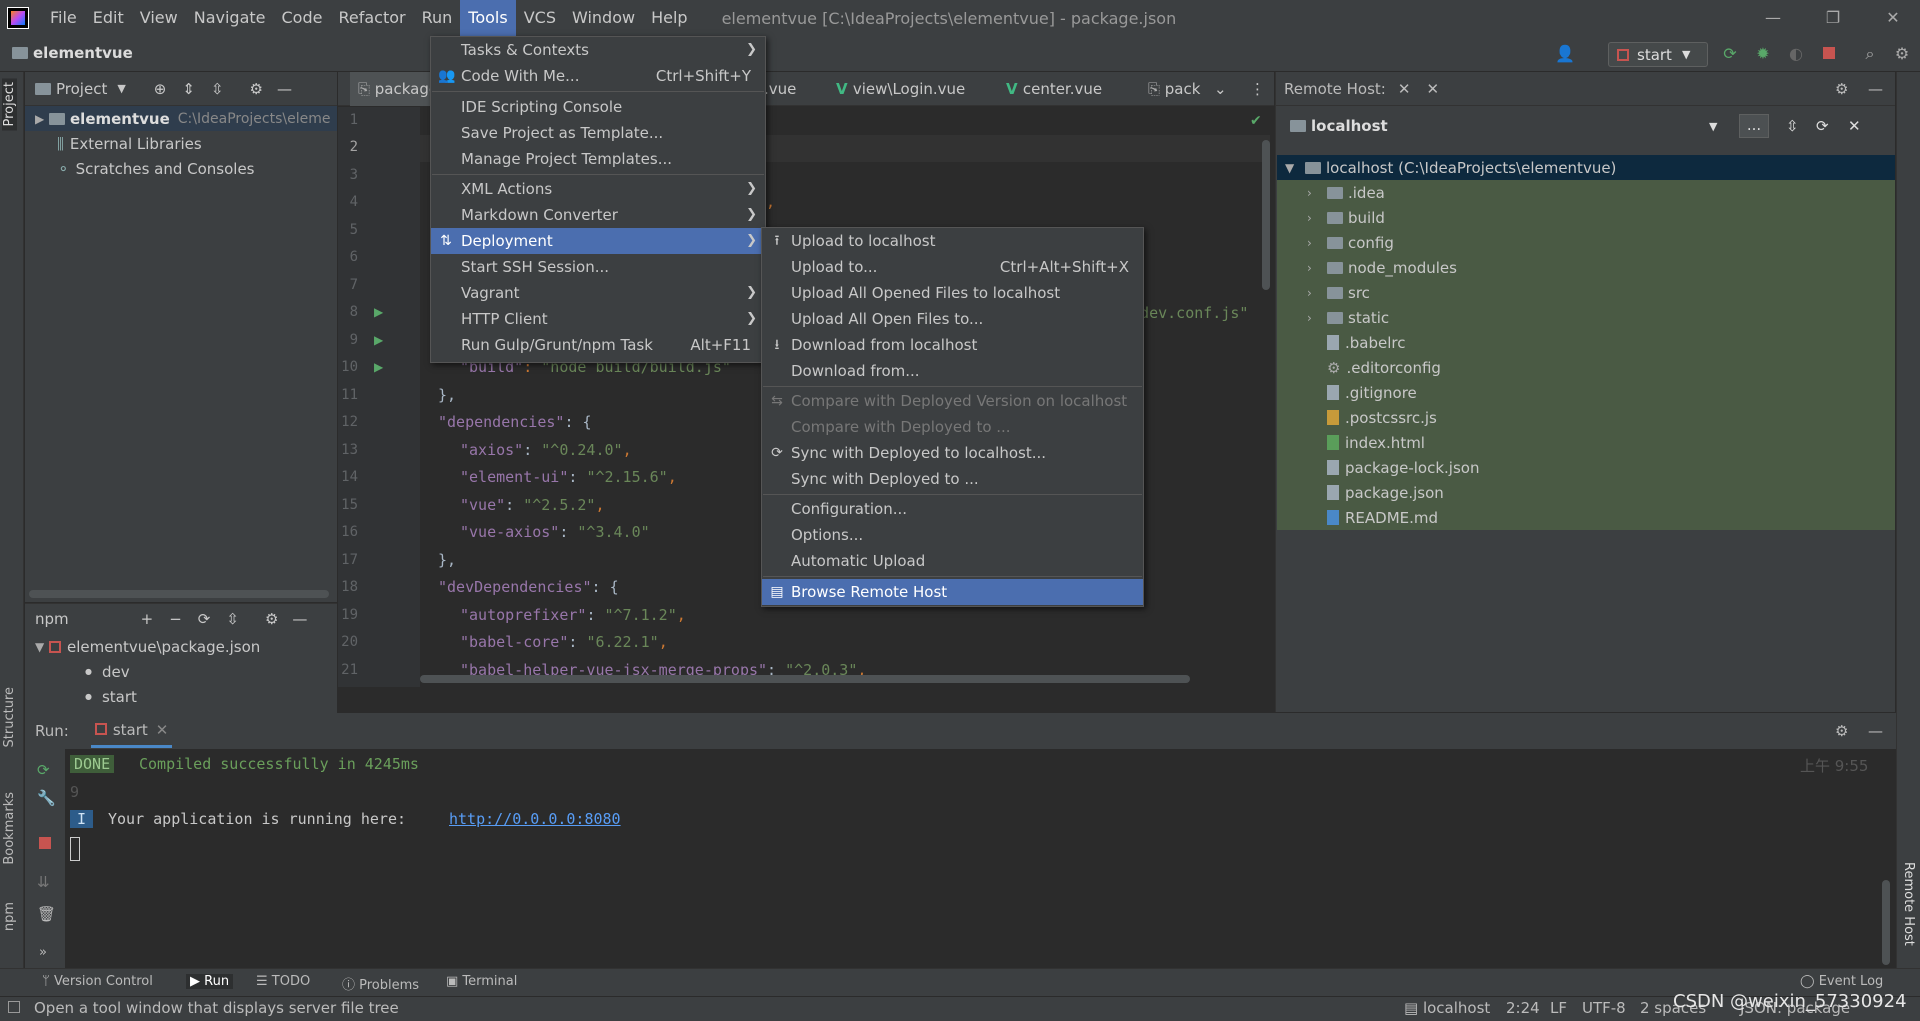 This screenshot has width=1920, height=1021. What do you see at coordinates (9, 828) in the screenshot?
I see `bookmarks-tool-tab: Bookmarks` at bounding box center [9, 828].